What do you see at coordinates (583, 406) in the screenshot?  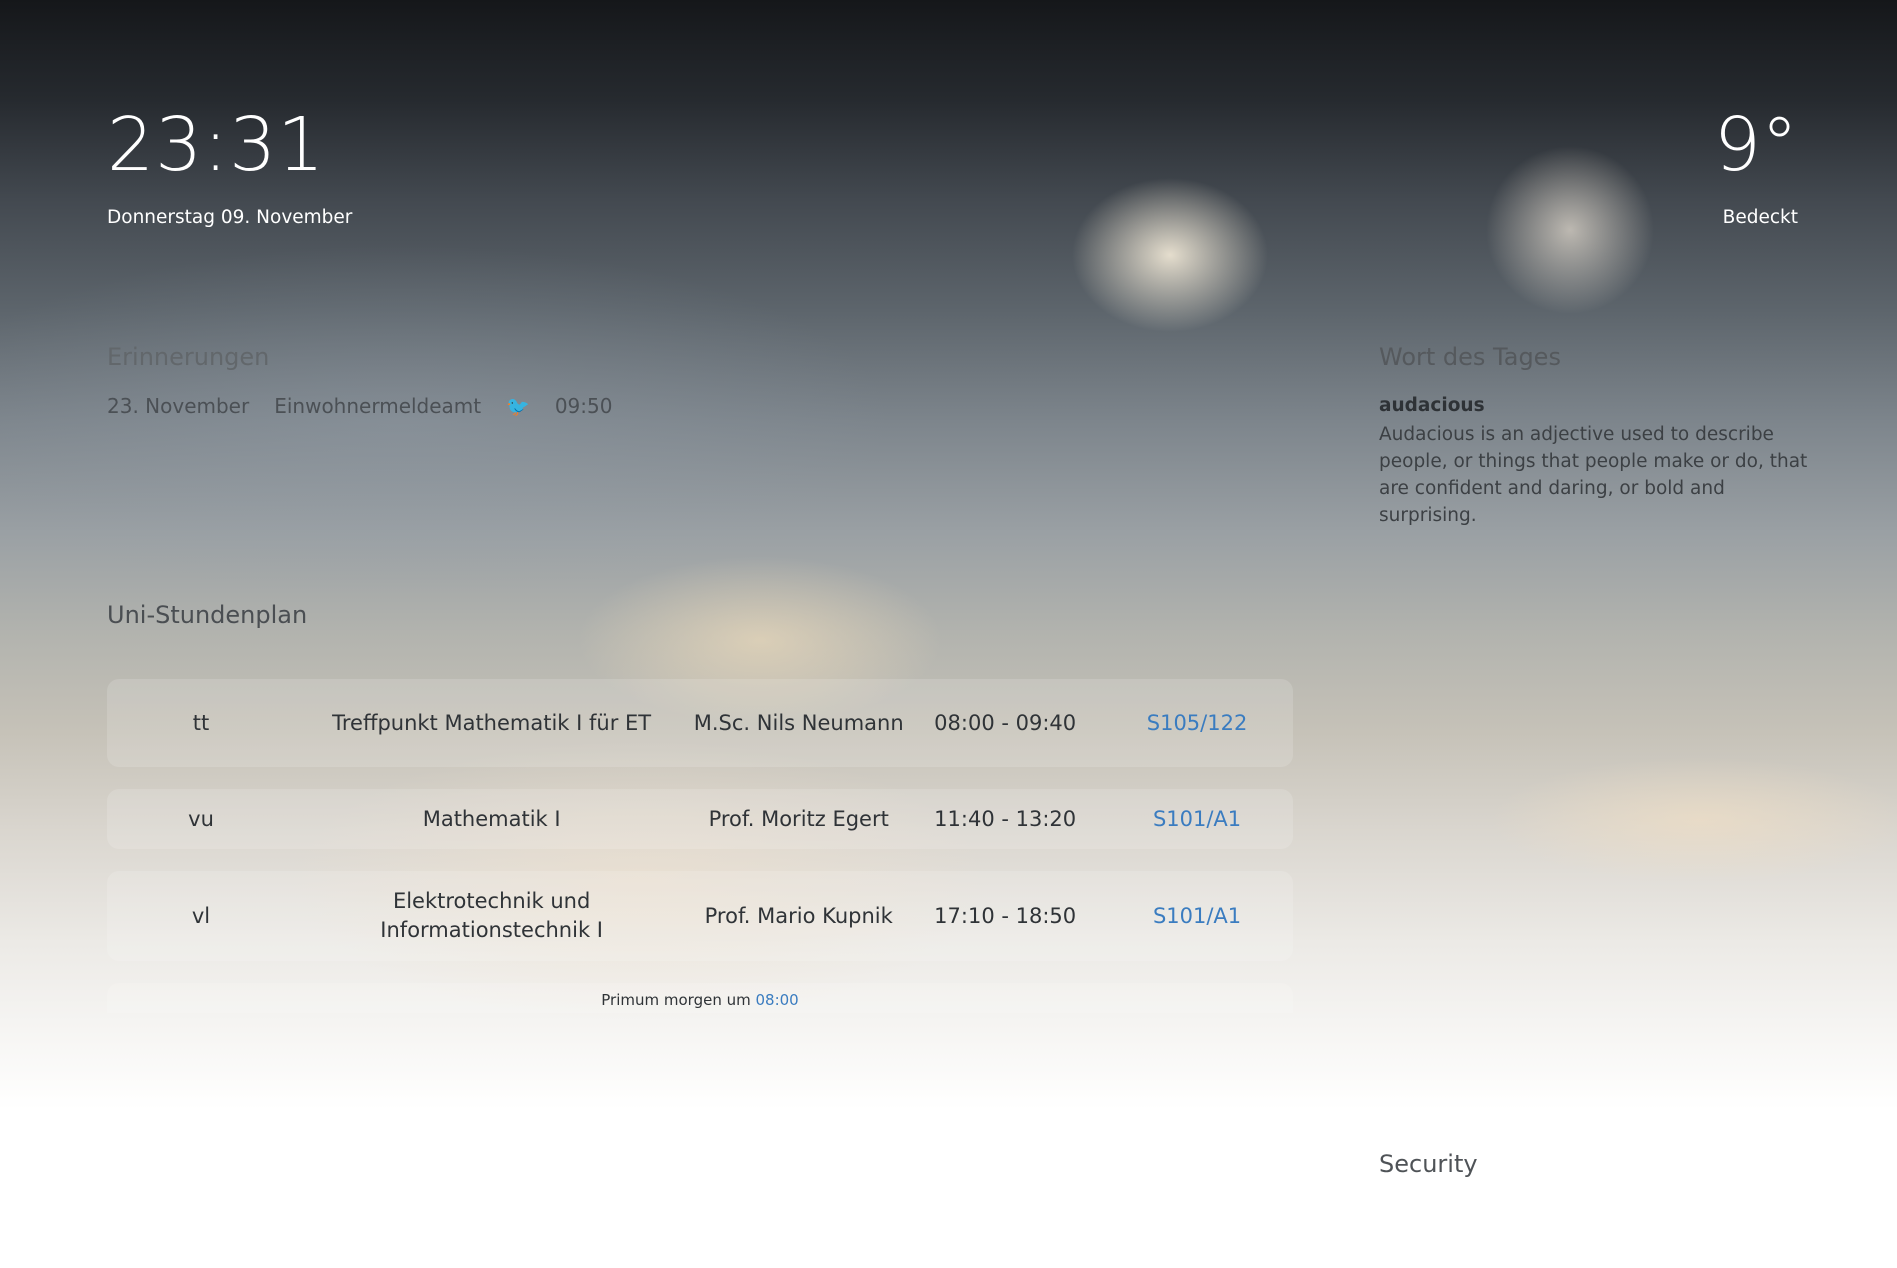 I see `reminder-time: 09:50` at bounding box center [583, 406].